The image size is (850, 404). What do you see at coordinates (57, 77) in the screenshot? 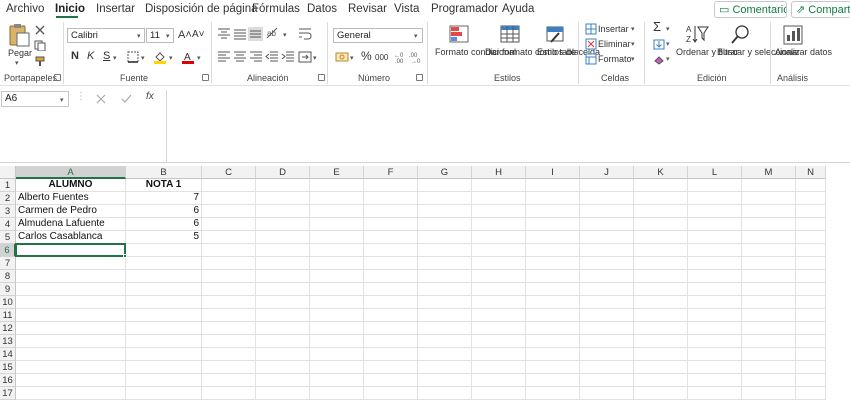
I see `clipboard-launcher-icon` at bounding box center [57, 77].